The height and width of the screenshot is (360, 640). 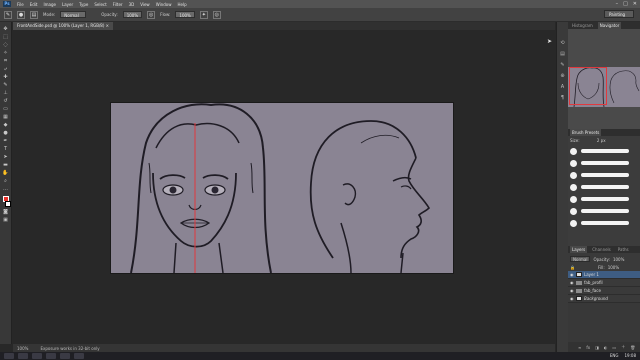 What do you see at coordinates (5, 29) in the screenshot?
I see `move-tool-icon: ✥` at bounding box center [5, 29].